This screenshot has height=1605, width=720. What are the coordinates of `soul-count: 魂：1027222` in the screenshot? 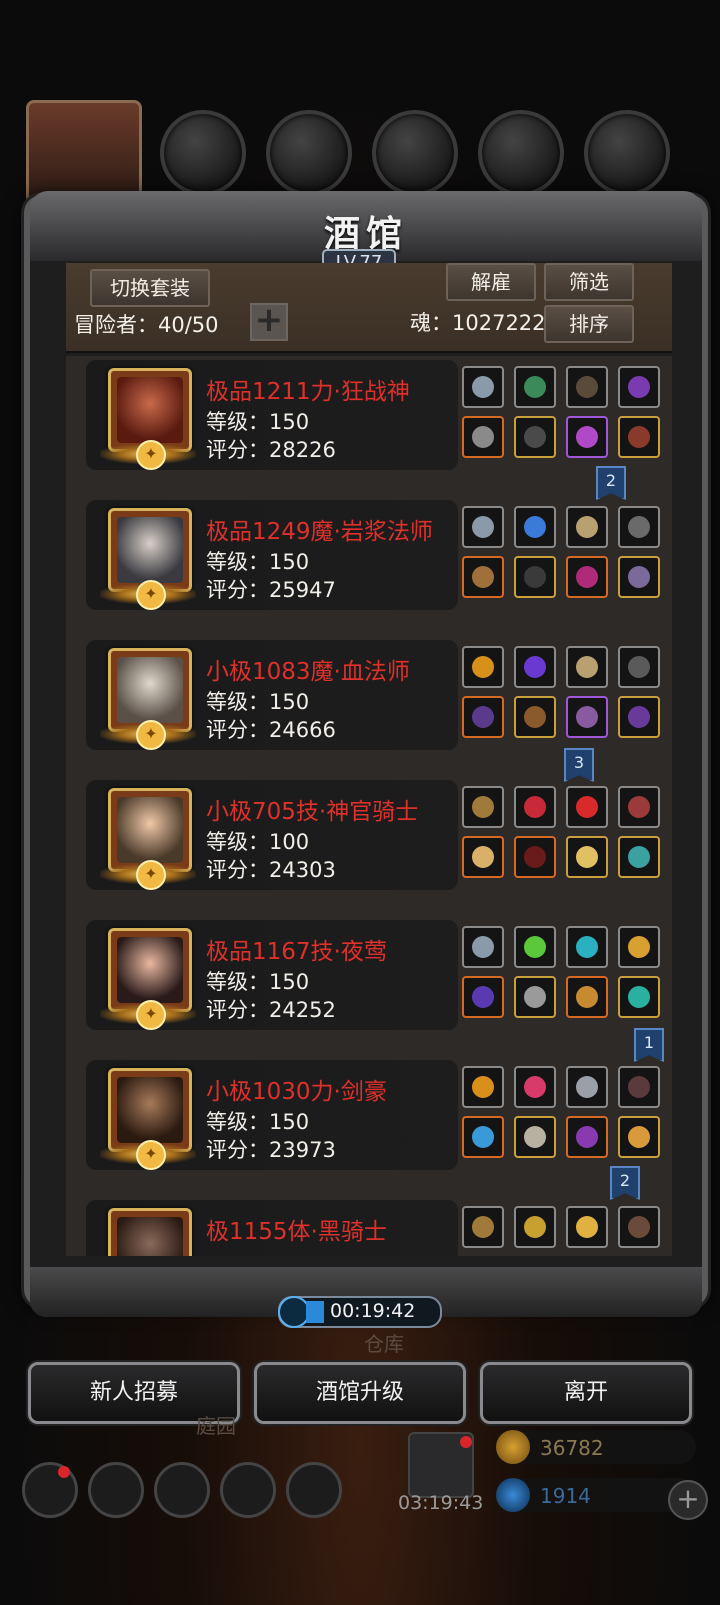 It's located at (478, 323).